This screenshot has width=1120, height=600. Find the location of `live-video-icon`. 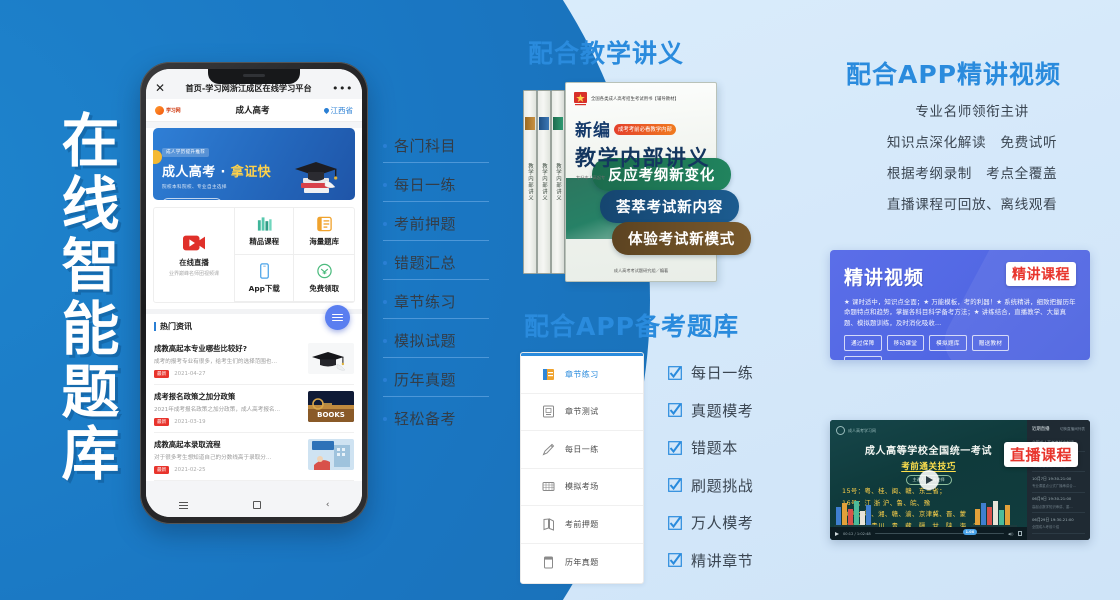

live-video-icon is located at coordinates (194, 243).